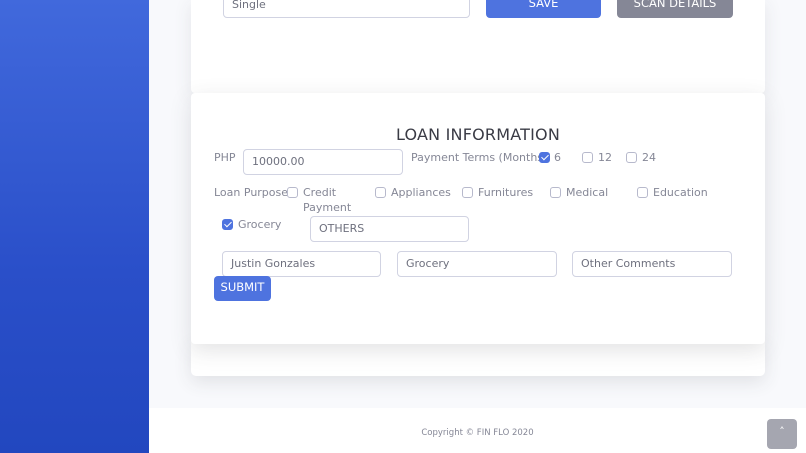 This screenshot has width=806, height=453. What do you see at coordinates (506, 192) in the screenshot?
I see `furnitures-label: Furnitures` at bounding box center [506, 192].